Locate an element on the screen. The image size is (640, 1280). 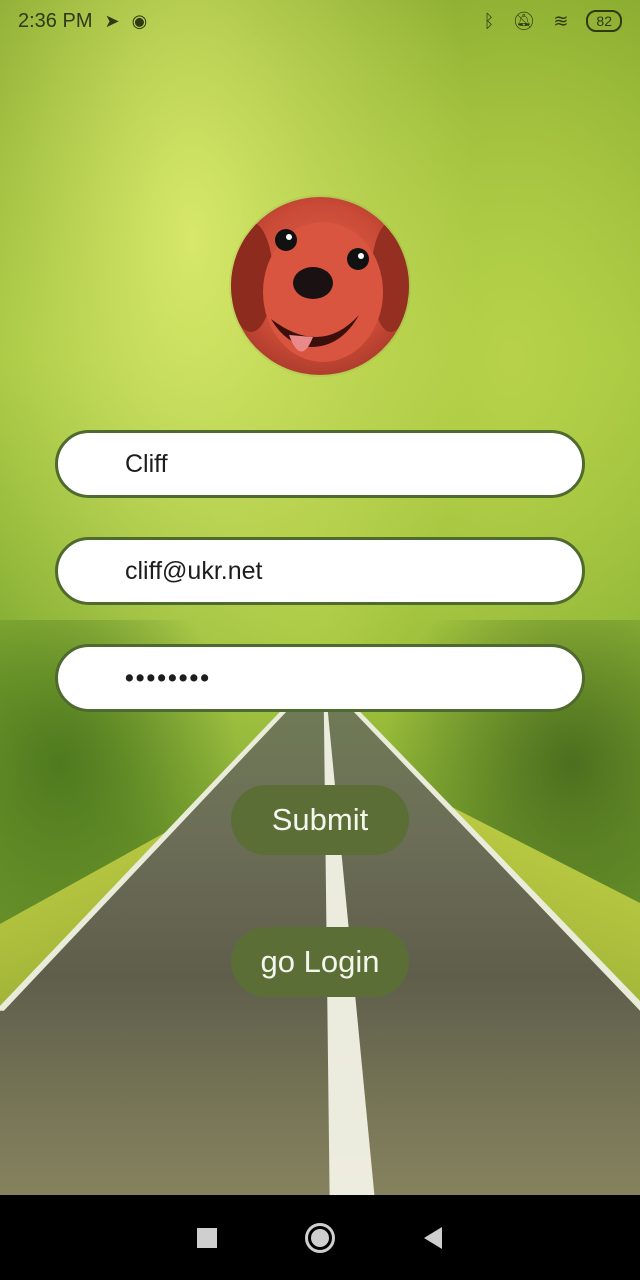
dog-face-icon is located at coordinates (320, 292).